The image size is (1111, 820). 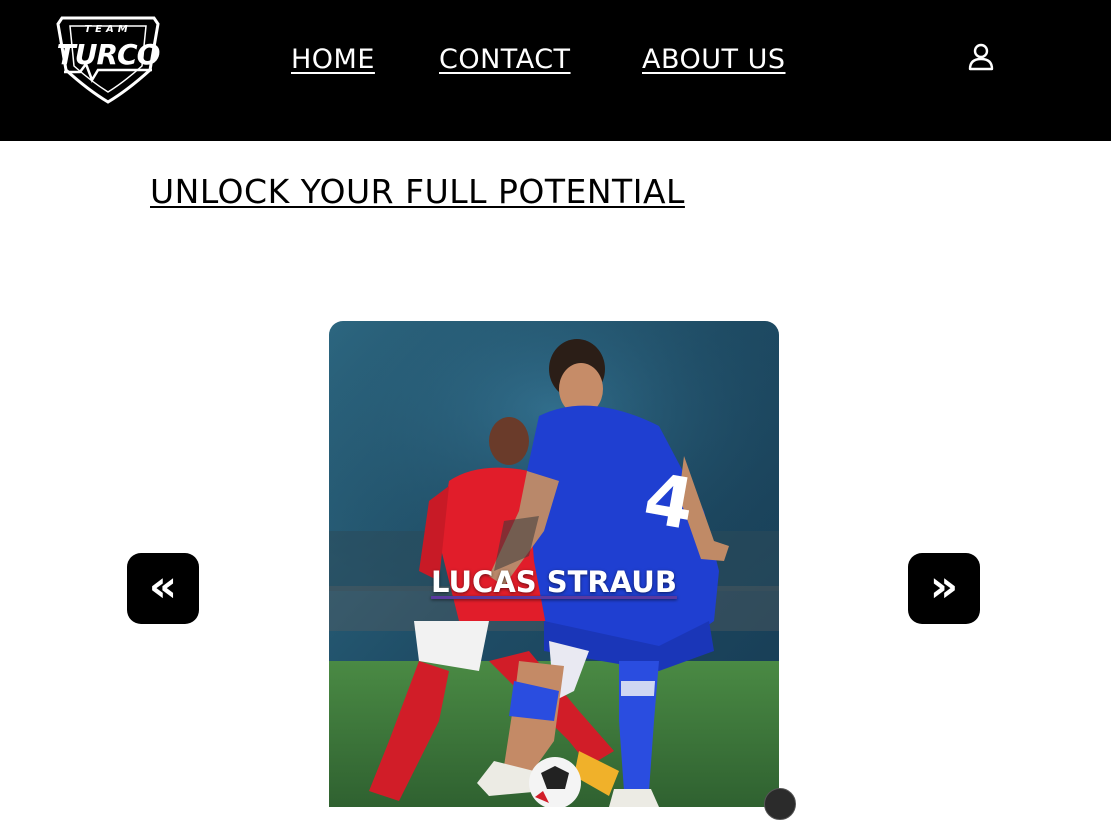 I want to click on chevron-double-left-icon: «, so click(x=163, y=586).